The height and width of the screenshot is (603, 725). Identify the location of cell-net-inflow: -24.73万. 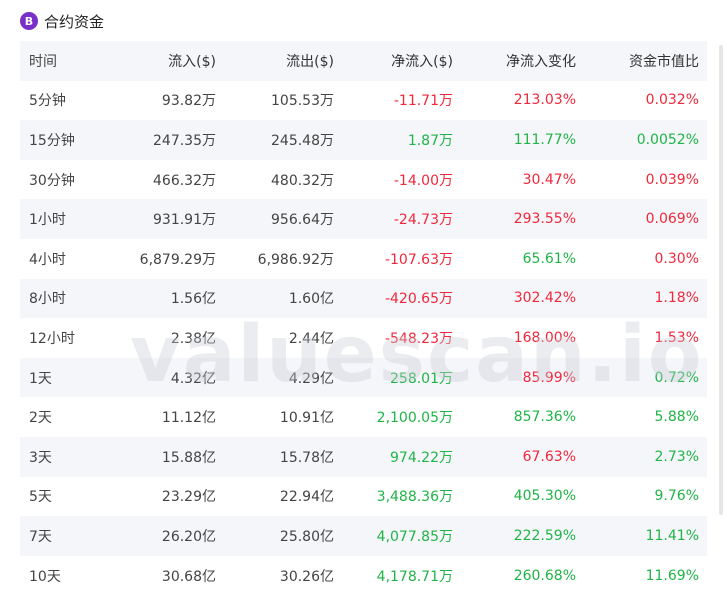
(423, 220).